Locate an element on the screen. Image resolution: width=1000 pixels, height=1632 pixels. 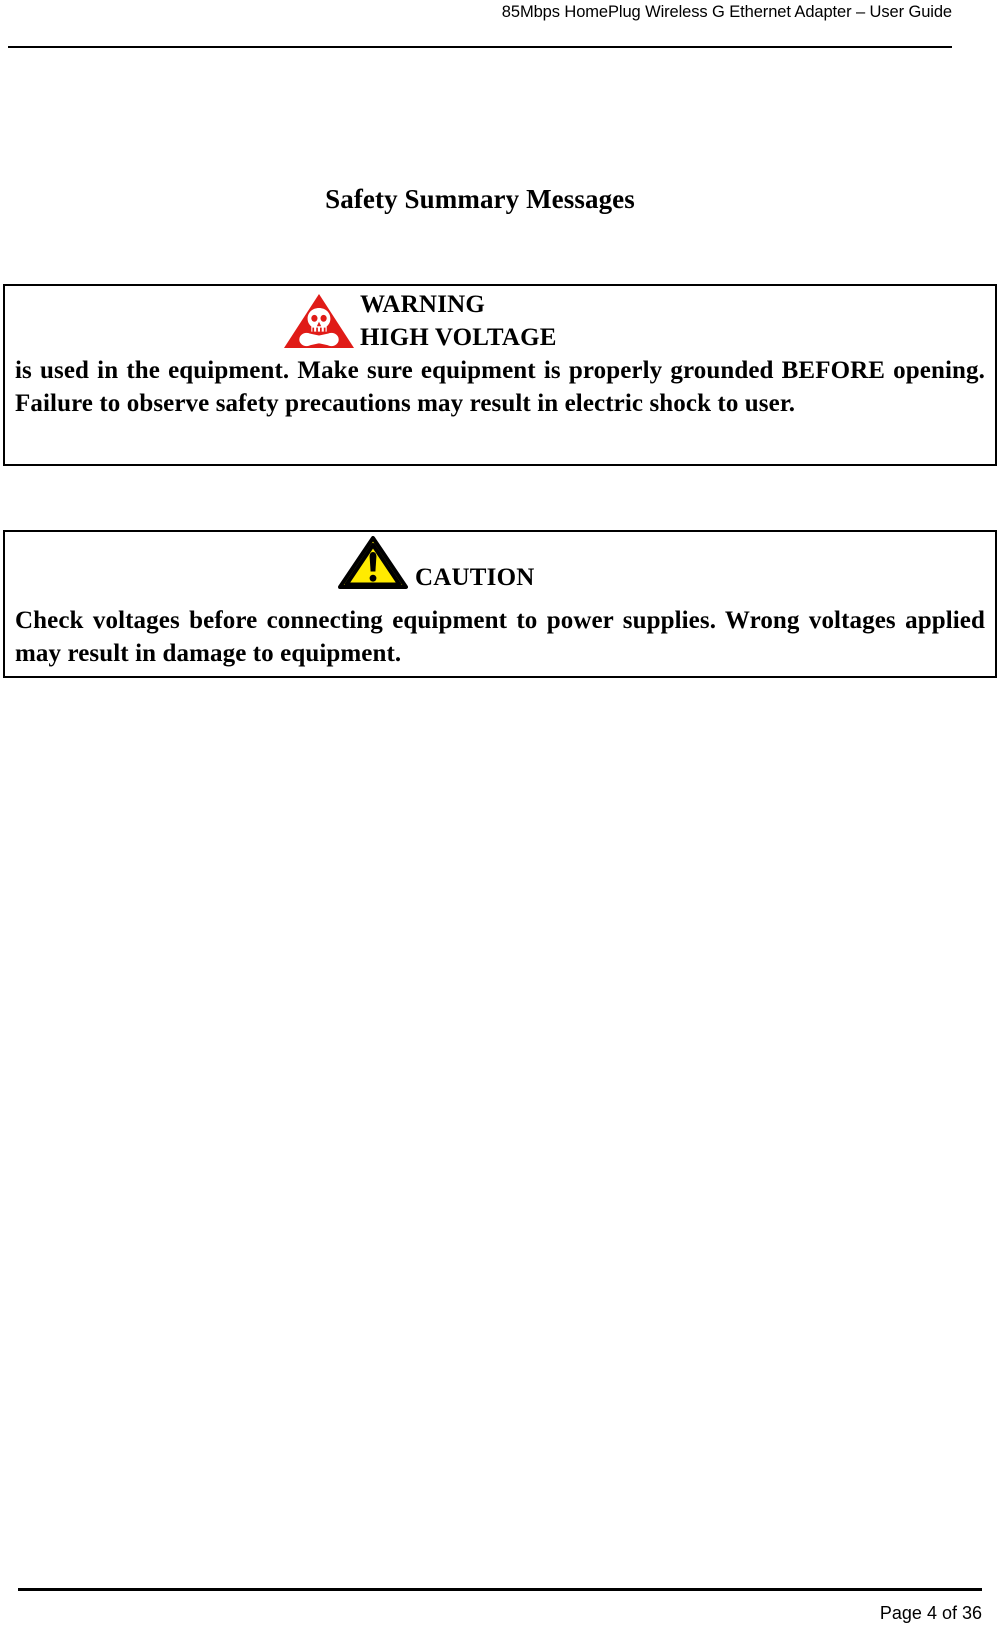
page-title: Safety Summary Messages is located at coordinates (480, 199).